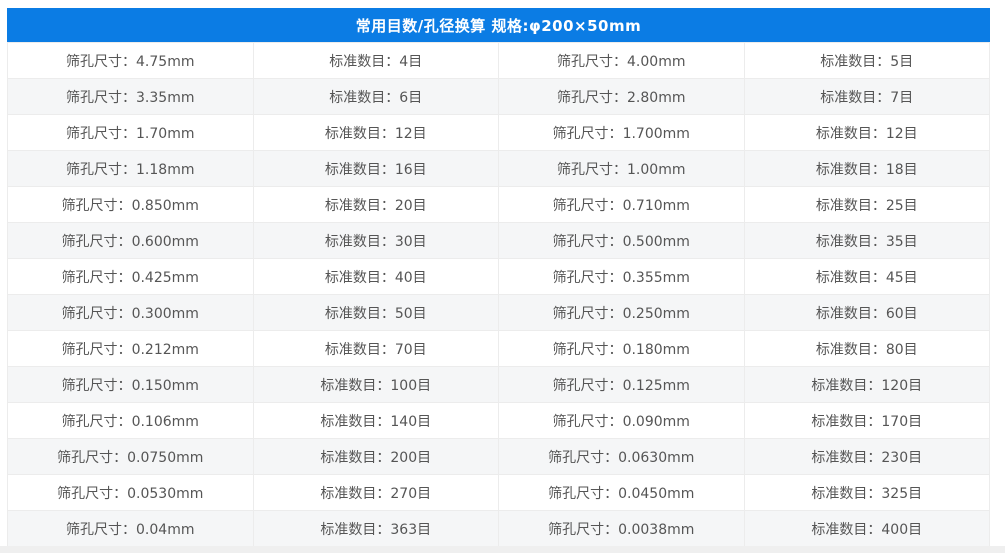 The height and width of the screenshot is (553, 1005). I want to click on sieve-size-cell: 筛孔尺寸：0.106mm, so click(130, 420).